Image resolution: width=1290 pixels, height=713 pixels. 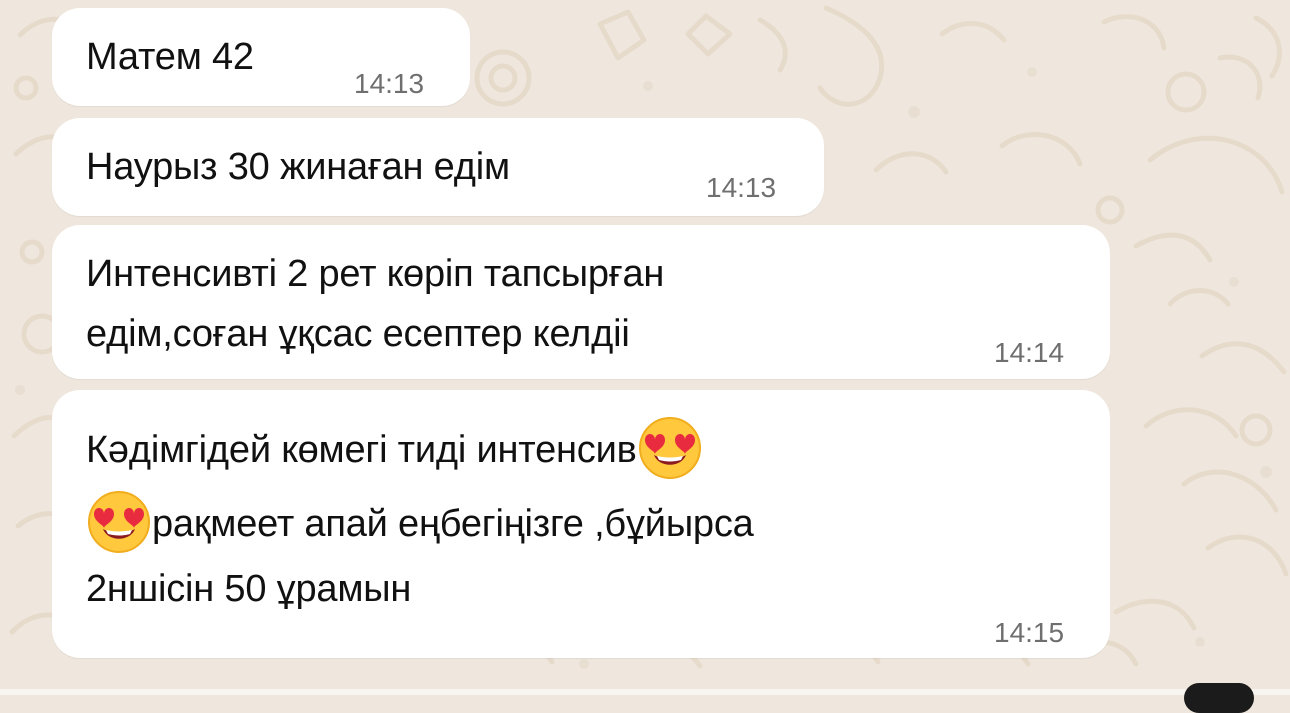 I want to click on message-line-3-2: едім,соған ұқсас есептер келдіі, so click(x=358, y=334).